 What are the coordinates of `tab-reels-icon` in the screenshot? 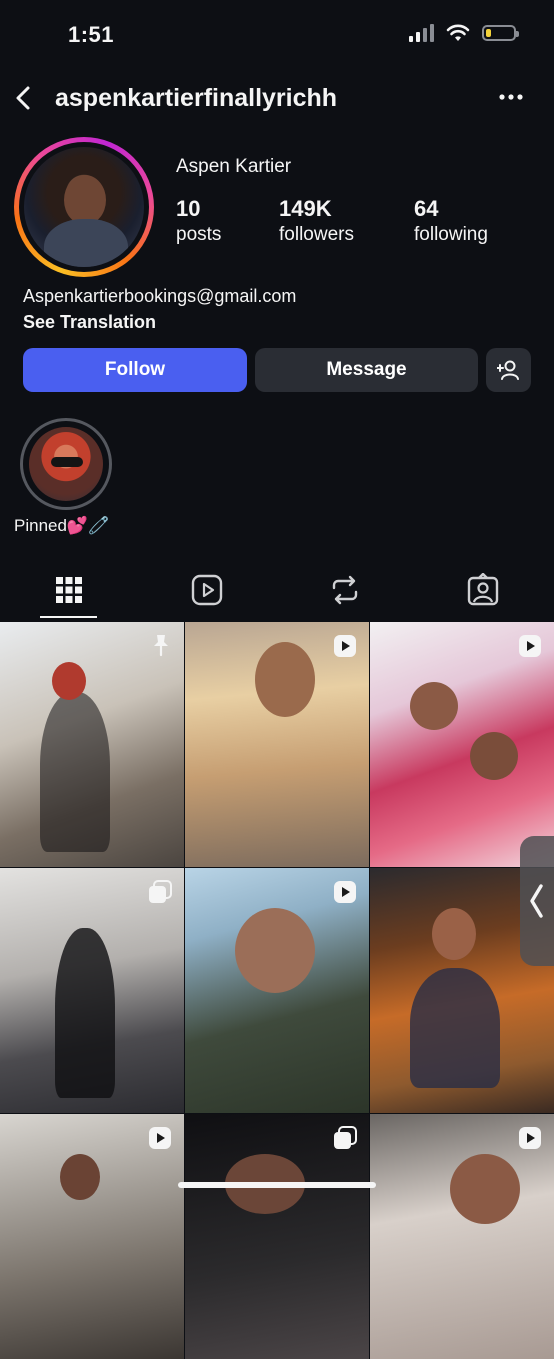 It's located at (207, 590).